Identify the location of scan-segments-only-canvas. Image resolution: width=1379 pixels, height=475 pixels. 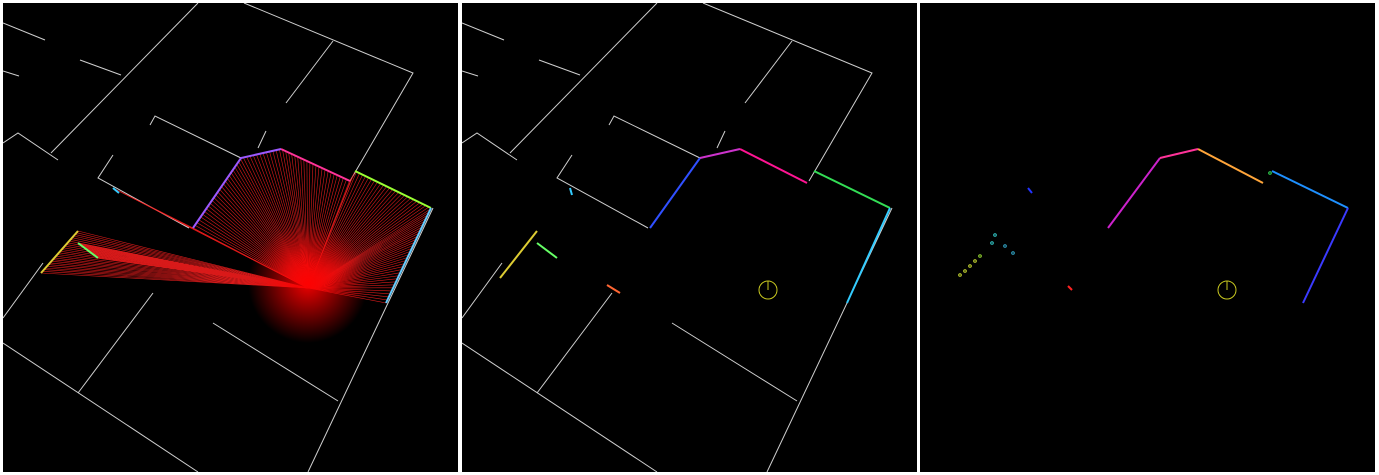
(1153, 226).